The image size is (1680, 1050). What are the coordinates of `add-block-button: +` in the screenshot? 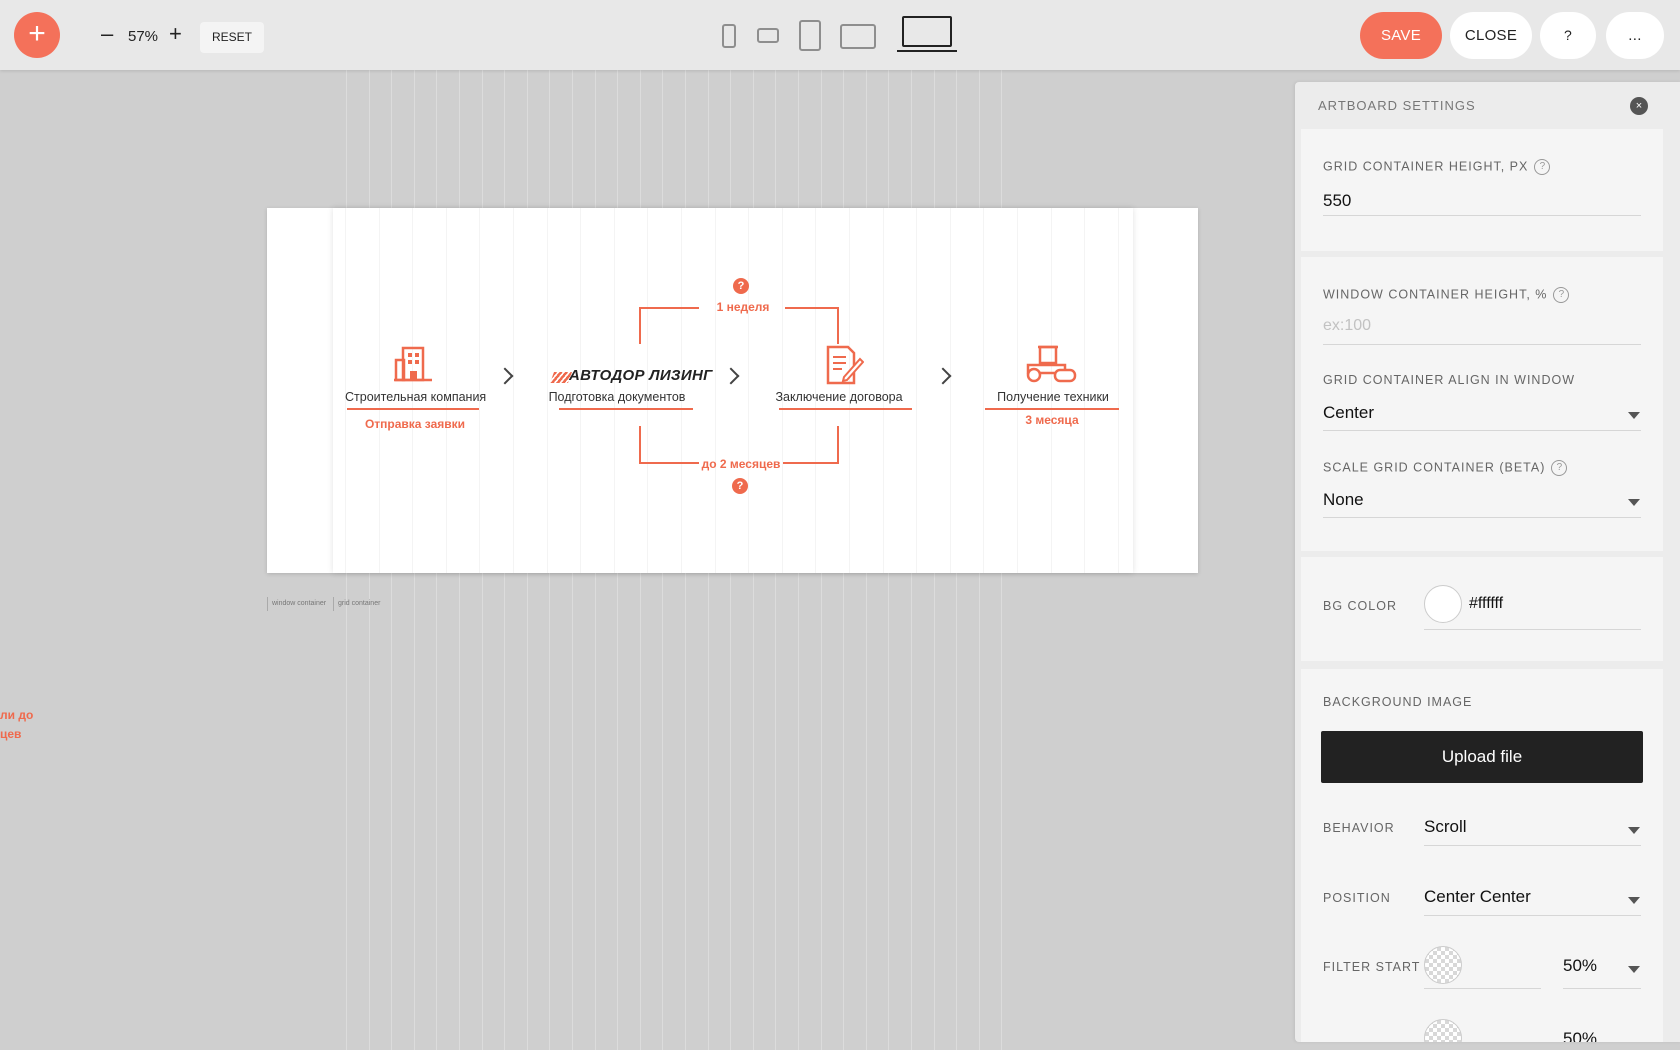 It's located at (37, 35).